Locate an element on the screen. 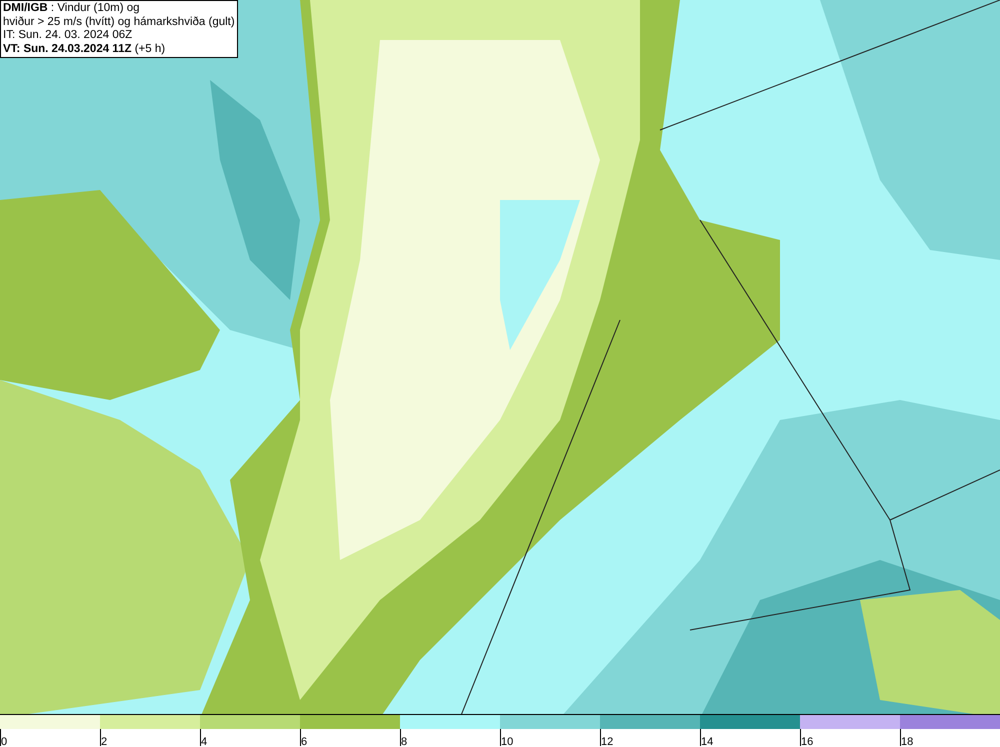 The width and height of the screenshot is (1000, 747). legend-tick-label: 2 is located at coordinates (104, 741).